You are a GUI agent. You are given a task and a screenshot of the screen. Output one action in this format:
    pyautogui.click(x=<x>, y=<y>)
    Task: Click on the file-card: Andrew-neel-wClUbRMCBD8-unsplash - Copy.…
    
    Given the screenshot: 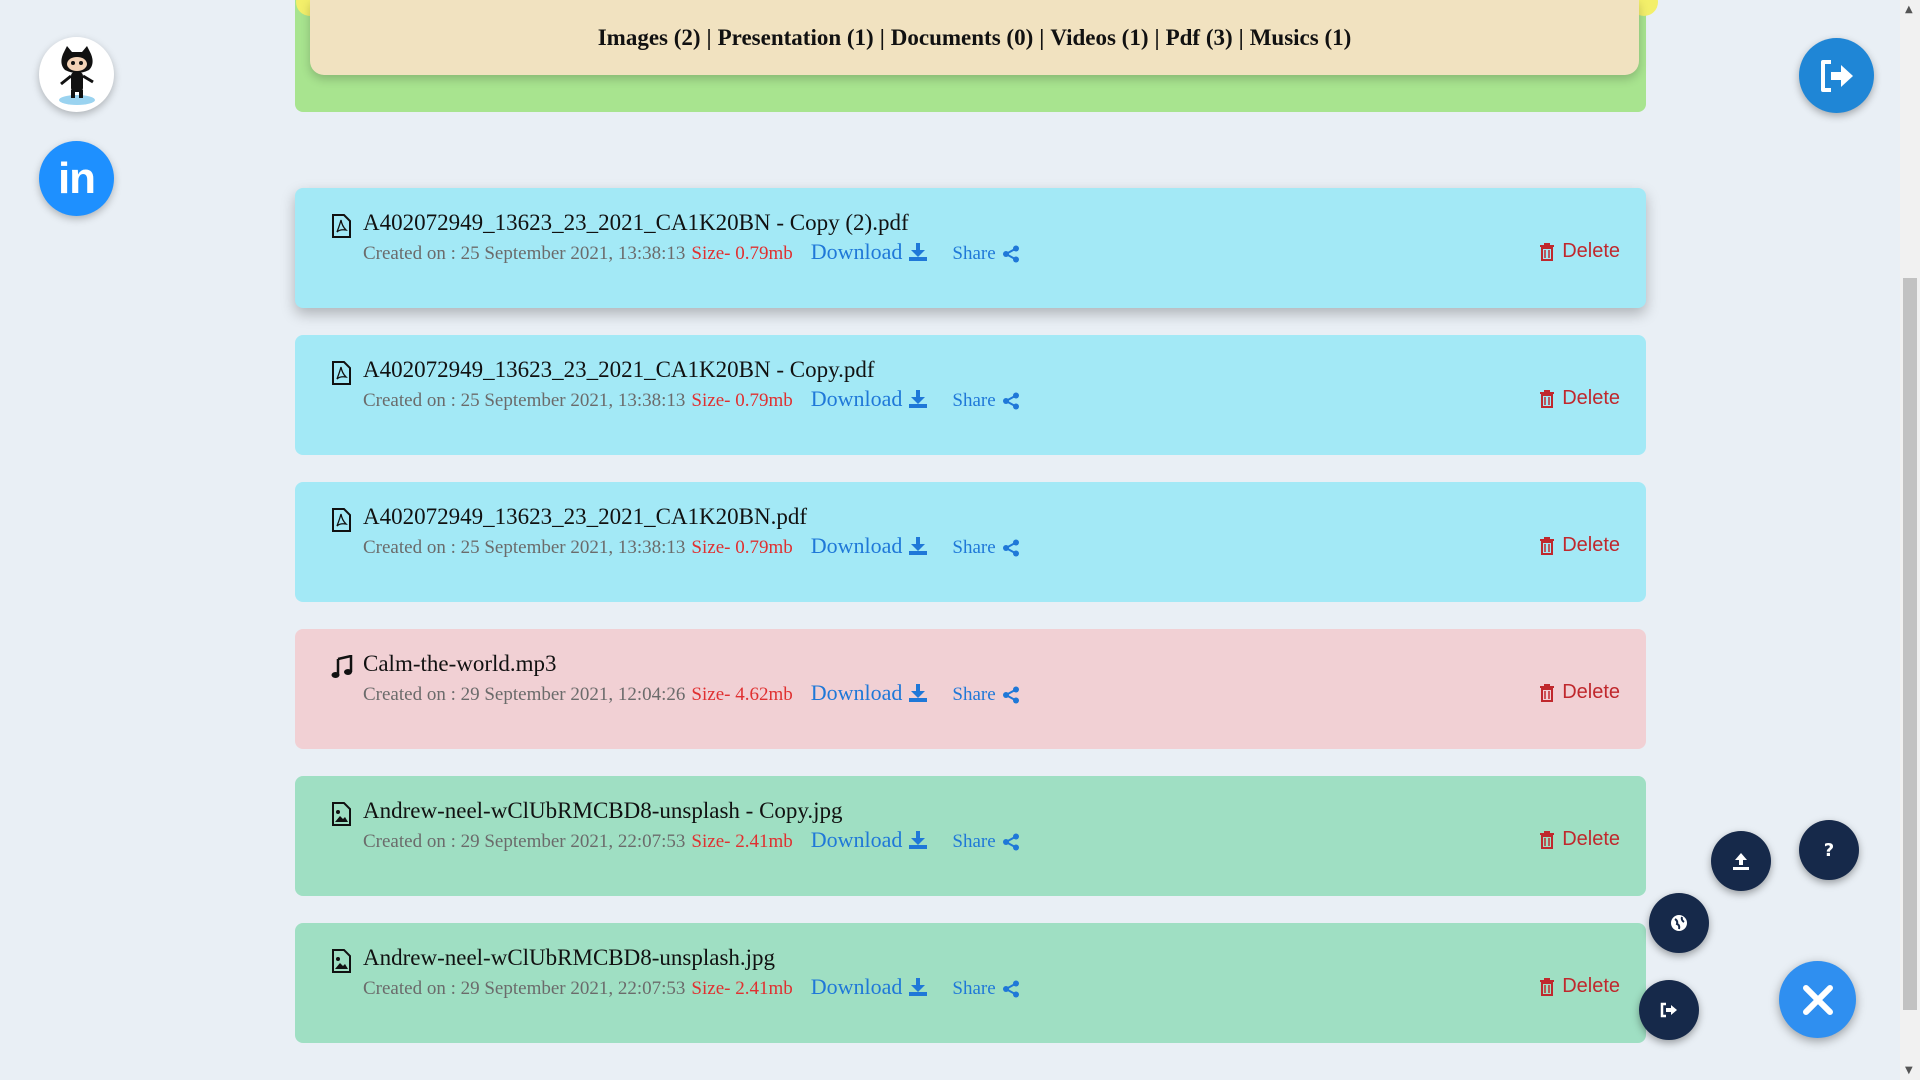 What is the action you would take?
    pyautogui.click(x=970, y=836)
    